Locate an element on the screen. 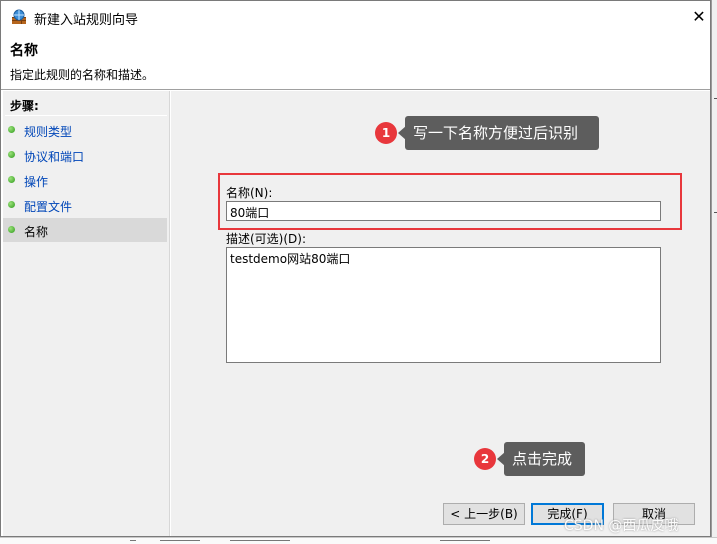  step-label: 名称 is located at coordinates (36, 232).